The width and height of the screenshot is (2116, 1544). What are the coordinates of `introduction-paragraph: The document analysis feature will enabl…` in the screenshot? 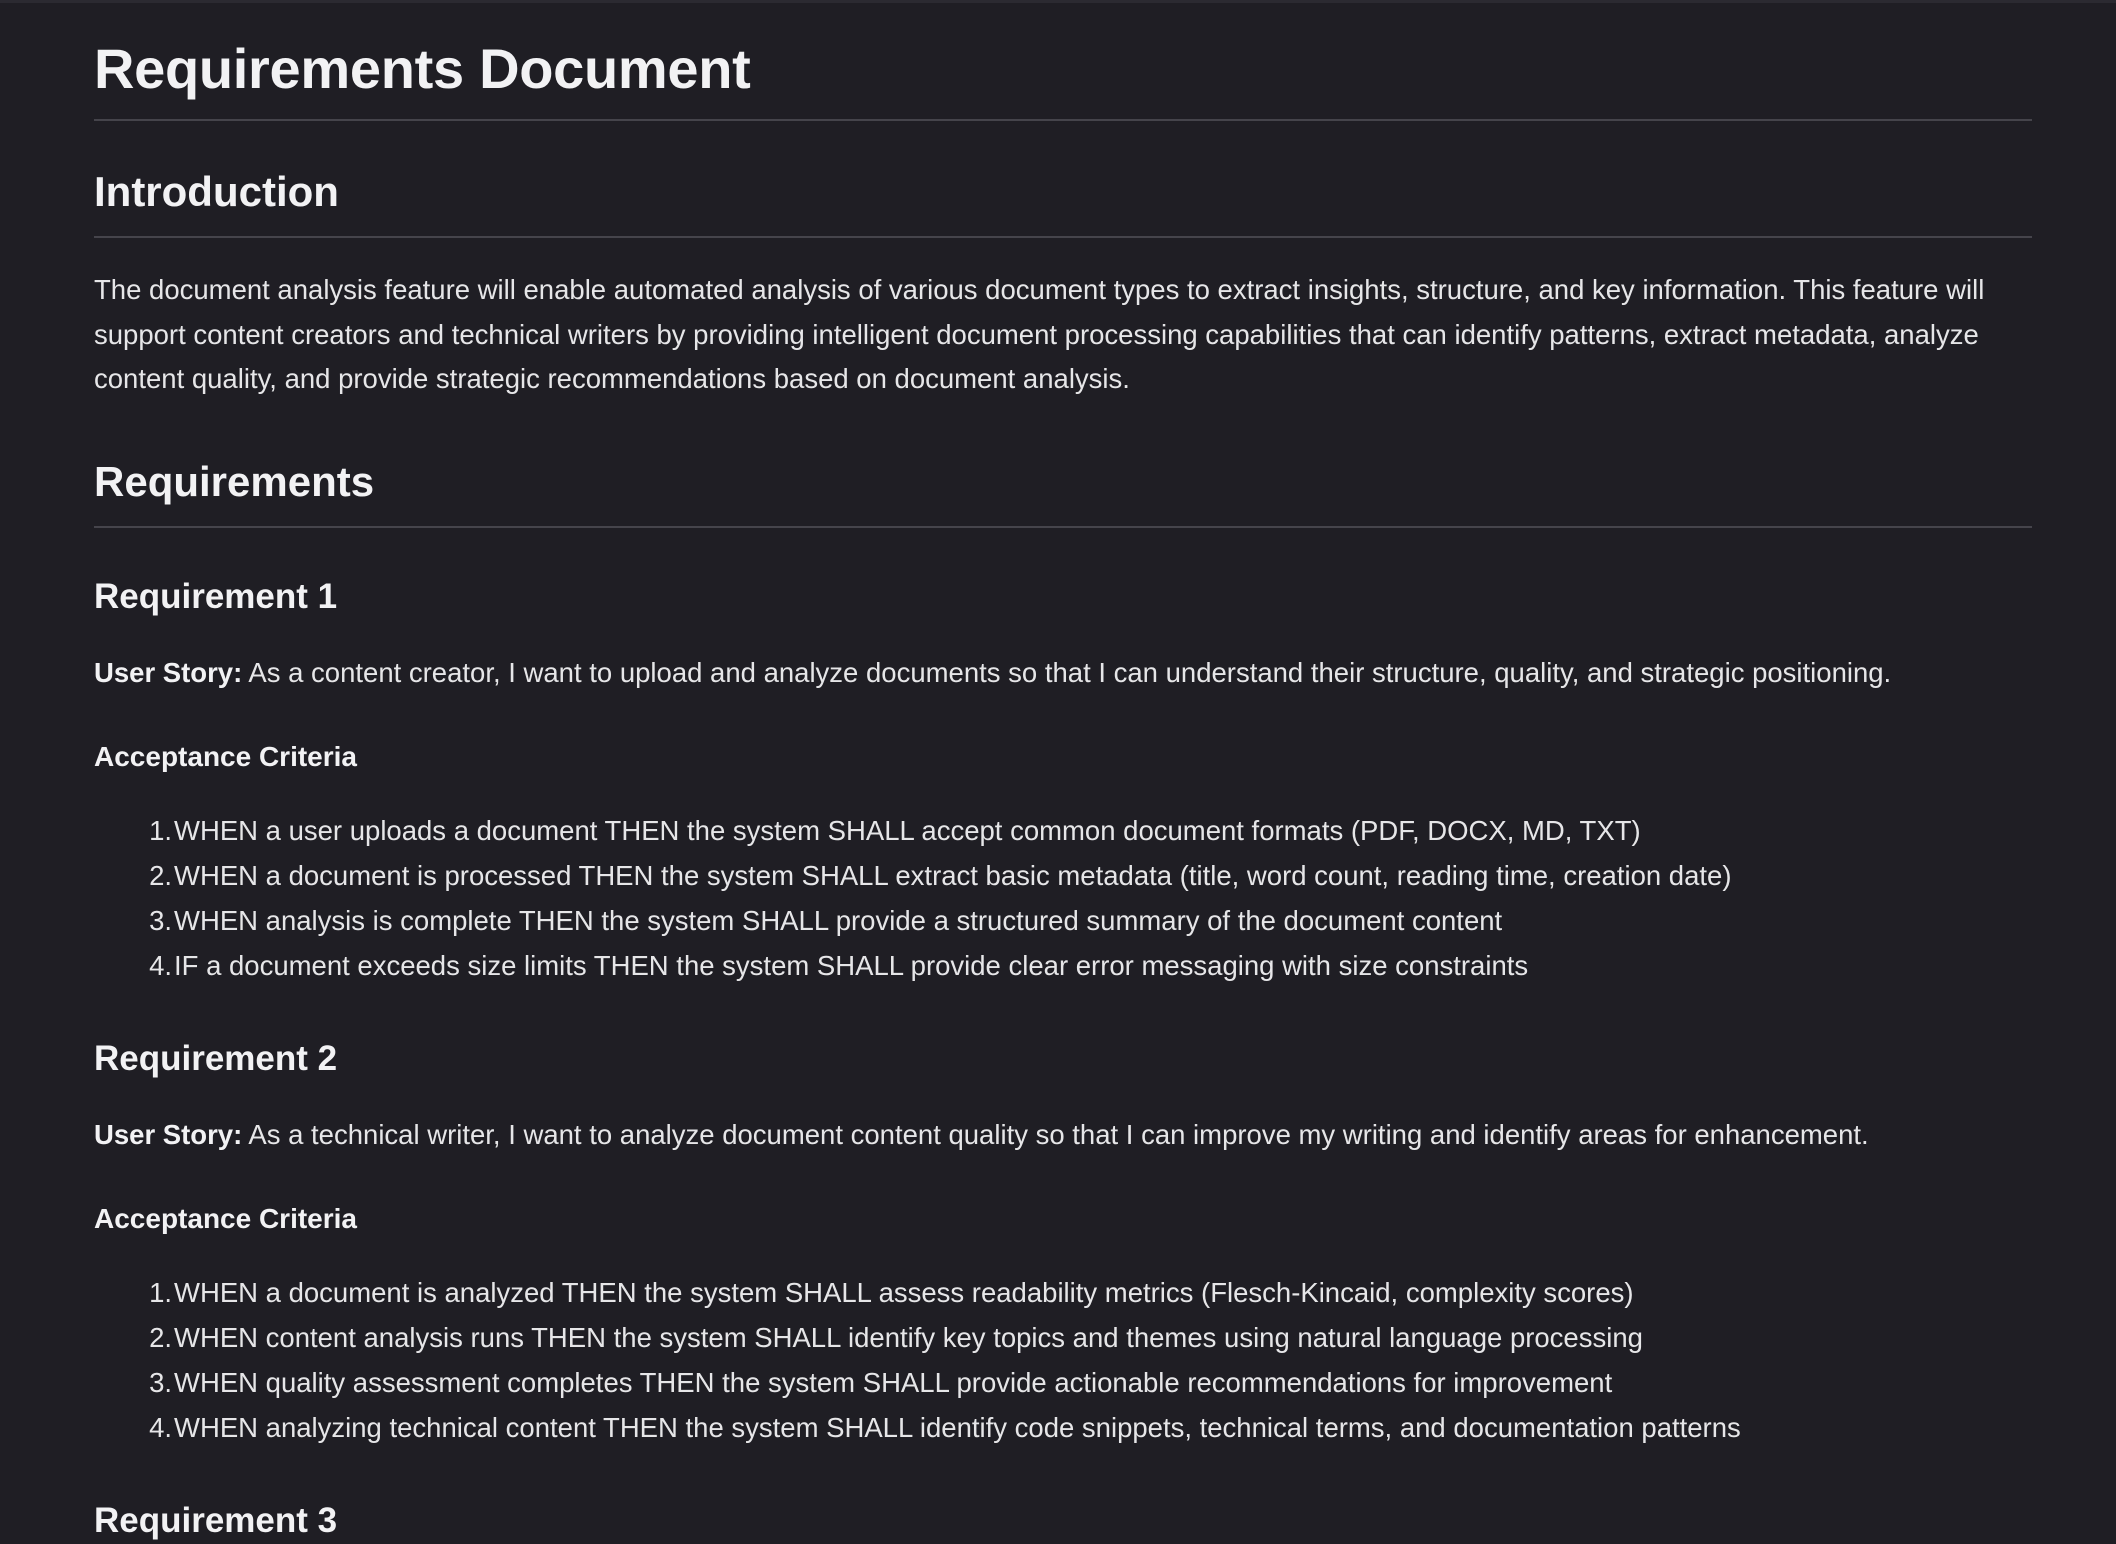 It's located at (1039, 334).